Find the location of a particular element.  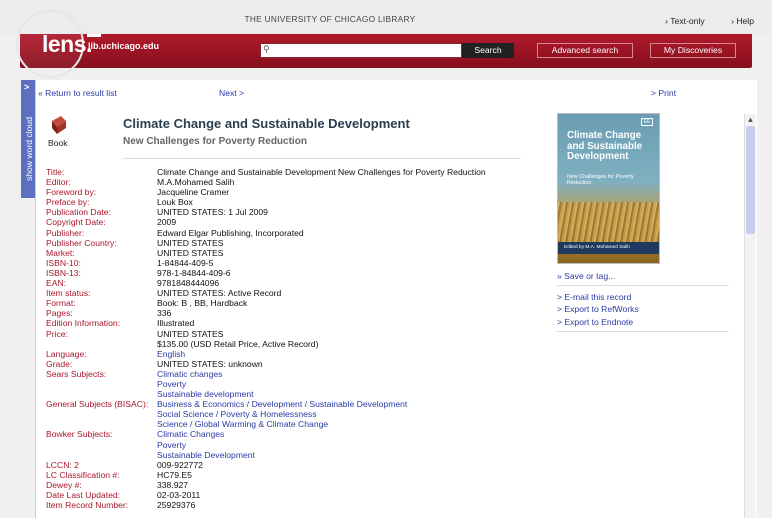

search-input is located at coordinates (361, 50).